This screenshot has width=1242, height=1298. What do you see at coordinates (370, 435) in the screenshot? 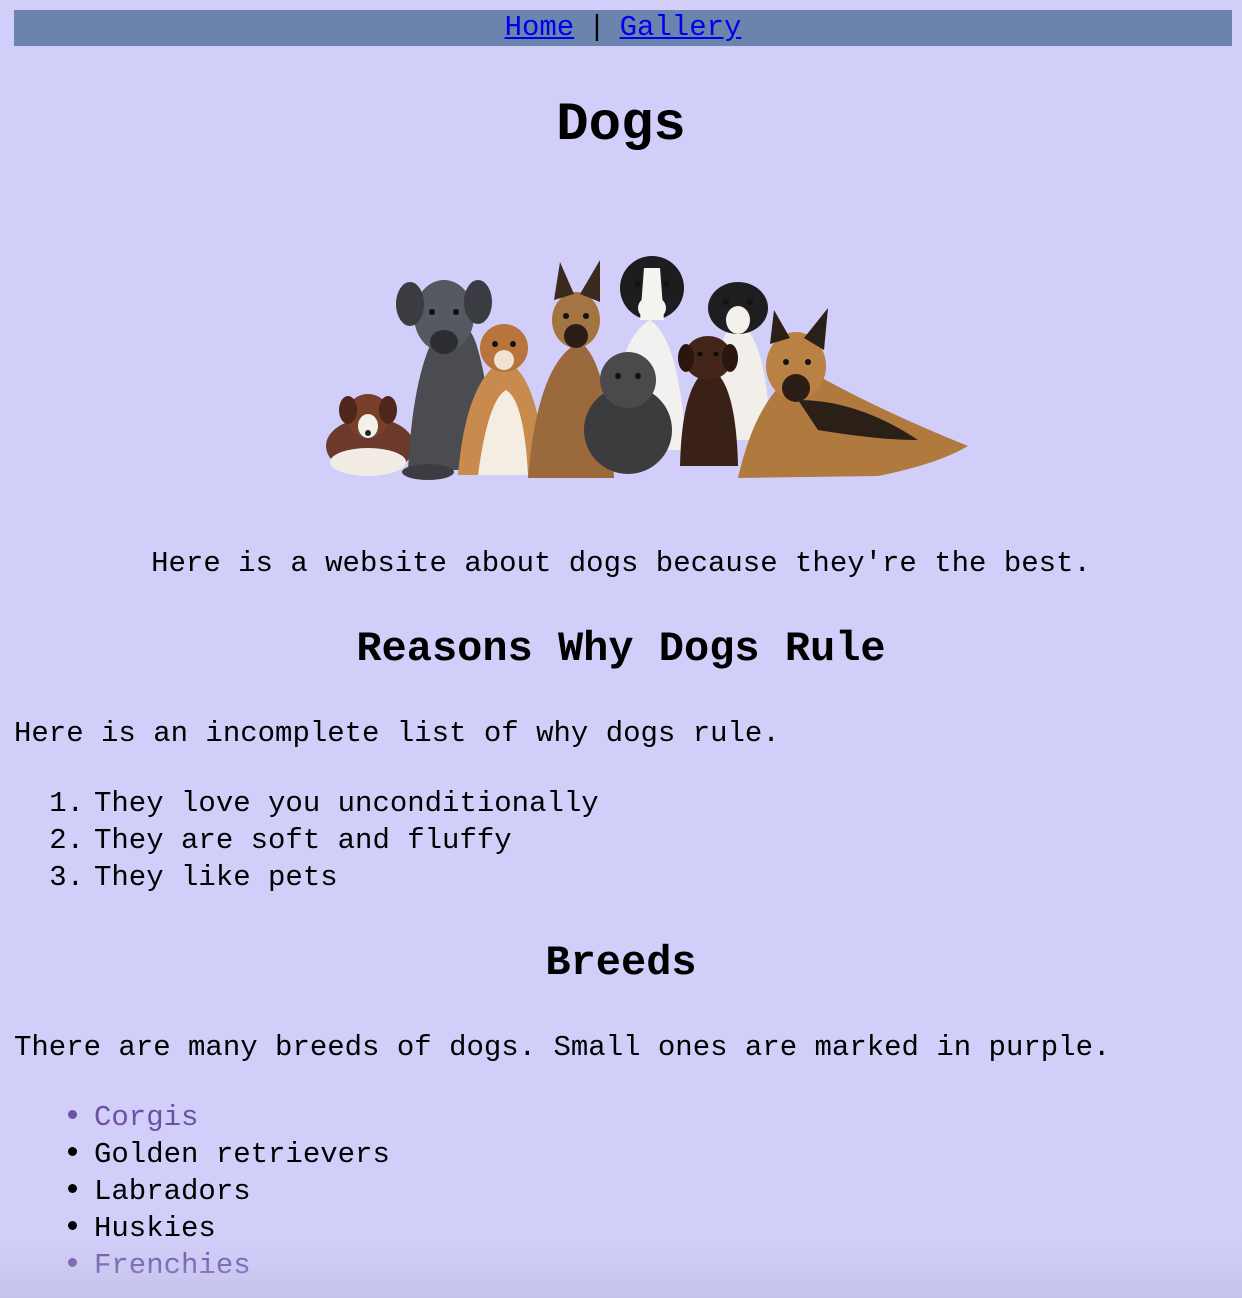
I see `dog-puppy-brown-white` at bounding box center [370, 435].